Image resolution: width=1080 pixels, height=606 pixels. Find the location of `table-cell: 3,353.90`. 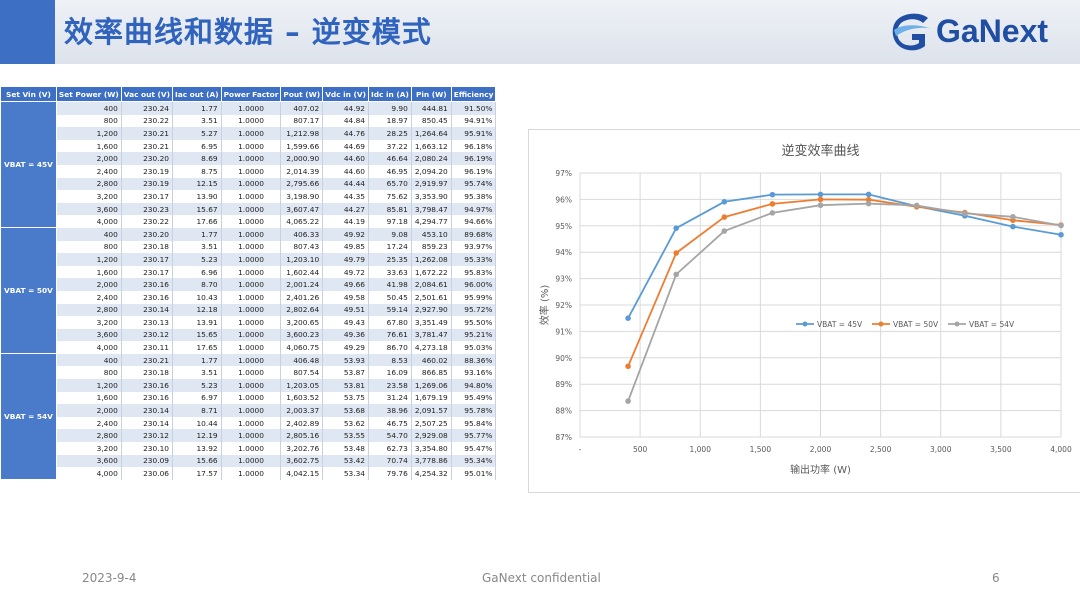

table-cell: 3,353.90 is located at coordinates (431, 196).